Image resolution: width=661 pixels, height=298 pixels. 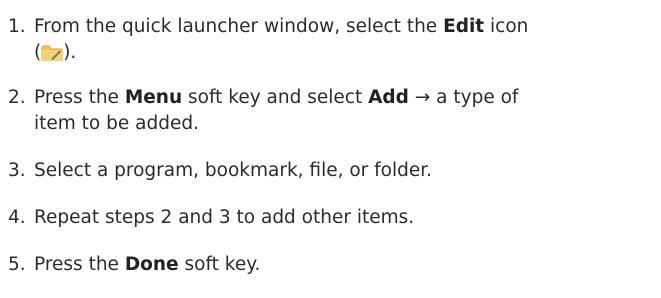 What do you see at coordinates (116, 123) in the screenshot?
I see `step-text-continuation: item to be added.` at bounding box center [116, 123].